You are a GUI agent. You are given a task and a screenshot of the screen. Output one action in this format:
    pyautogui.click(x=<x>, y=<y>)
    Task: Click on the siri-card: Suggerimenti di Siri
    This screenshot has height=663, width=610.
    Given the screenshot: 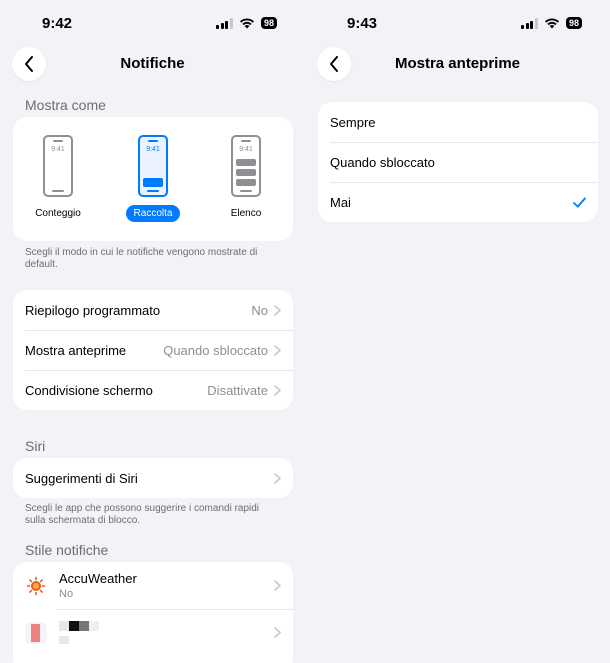 What is the action you would take?
    pyautogui.click(x=153, y=478)
    